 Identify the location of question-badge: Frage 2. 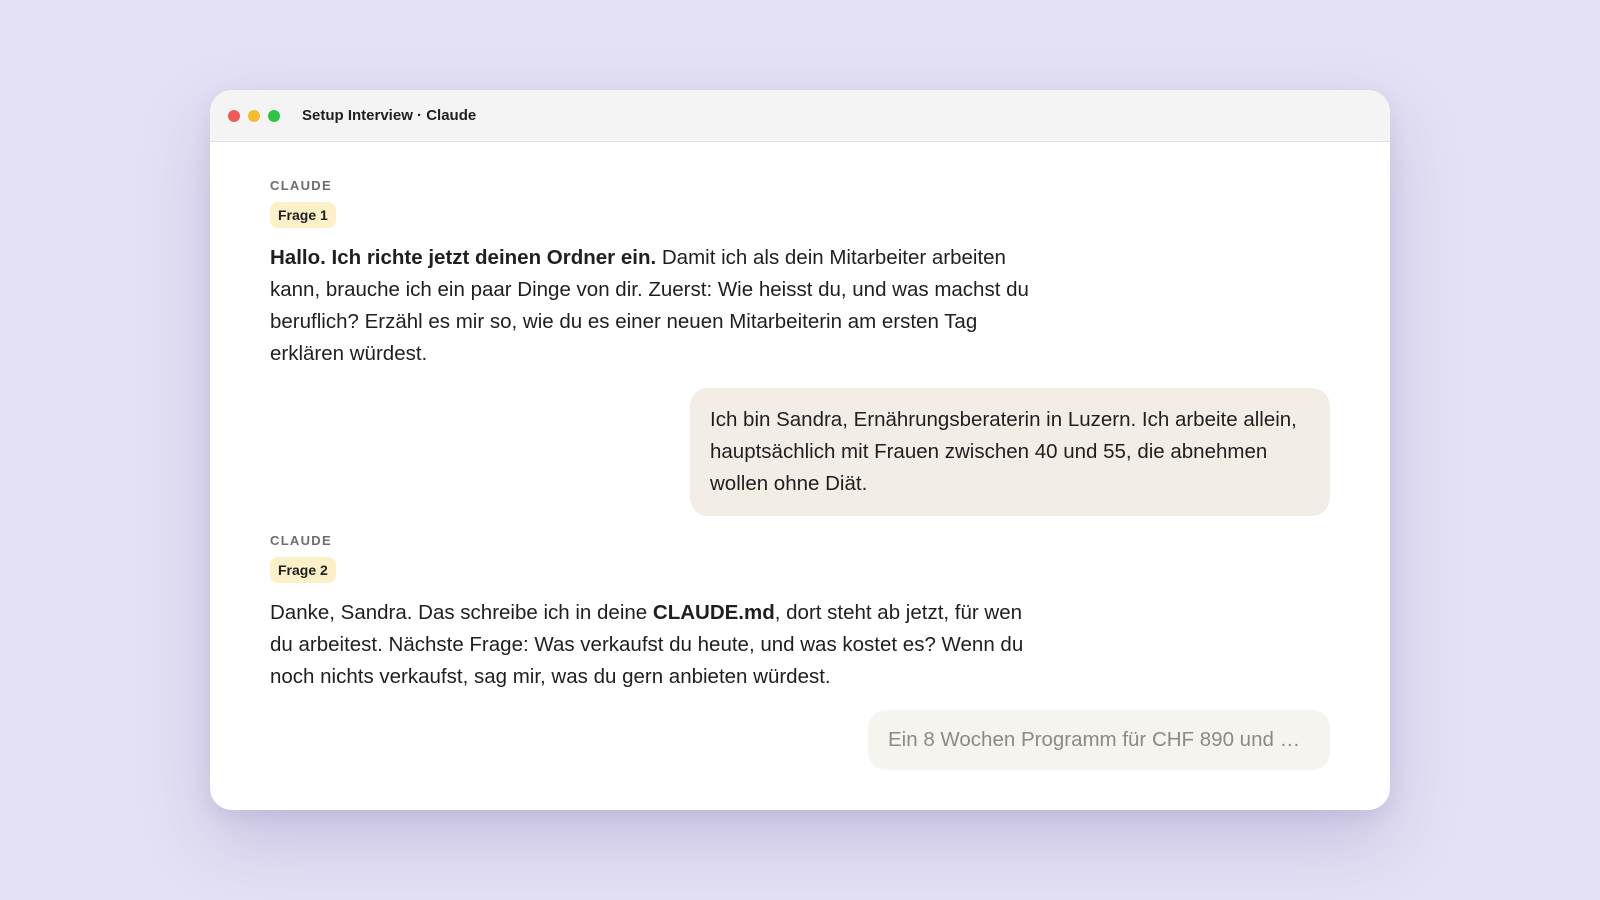
(303, 570).